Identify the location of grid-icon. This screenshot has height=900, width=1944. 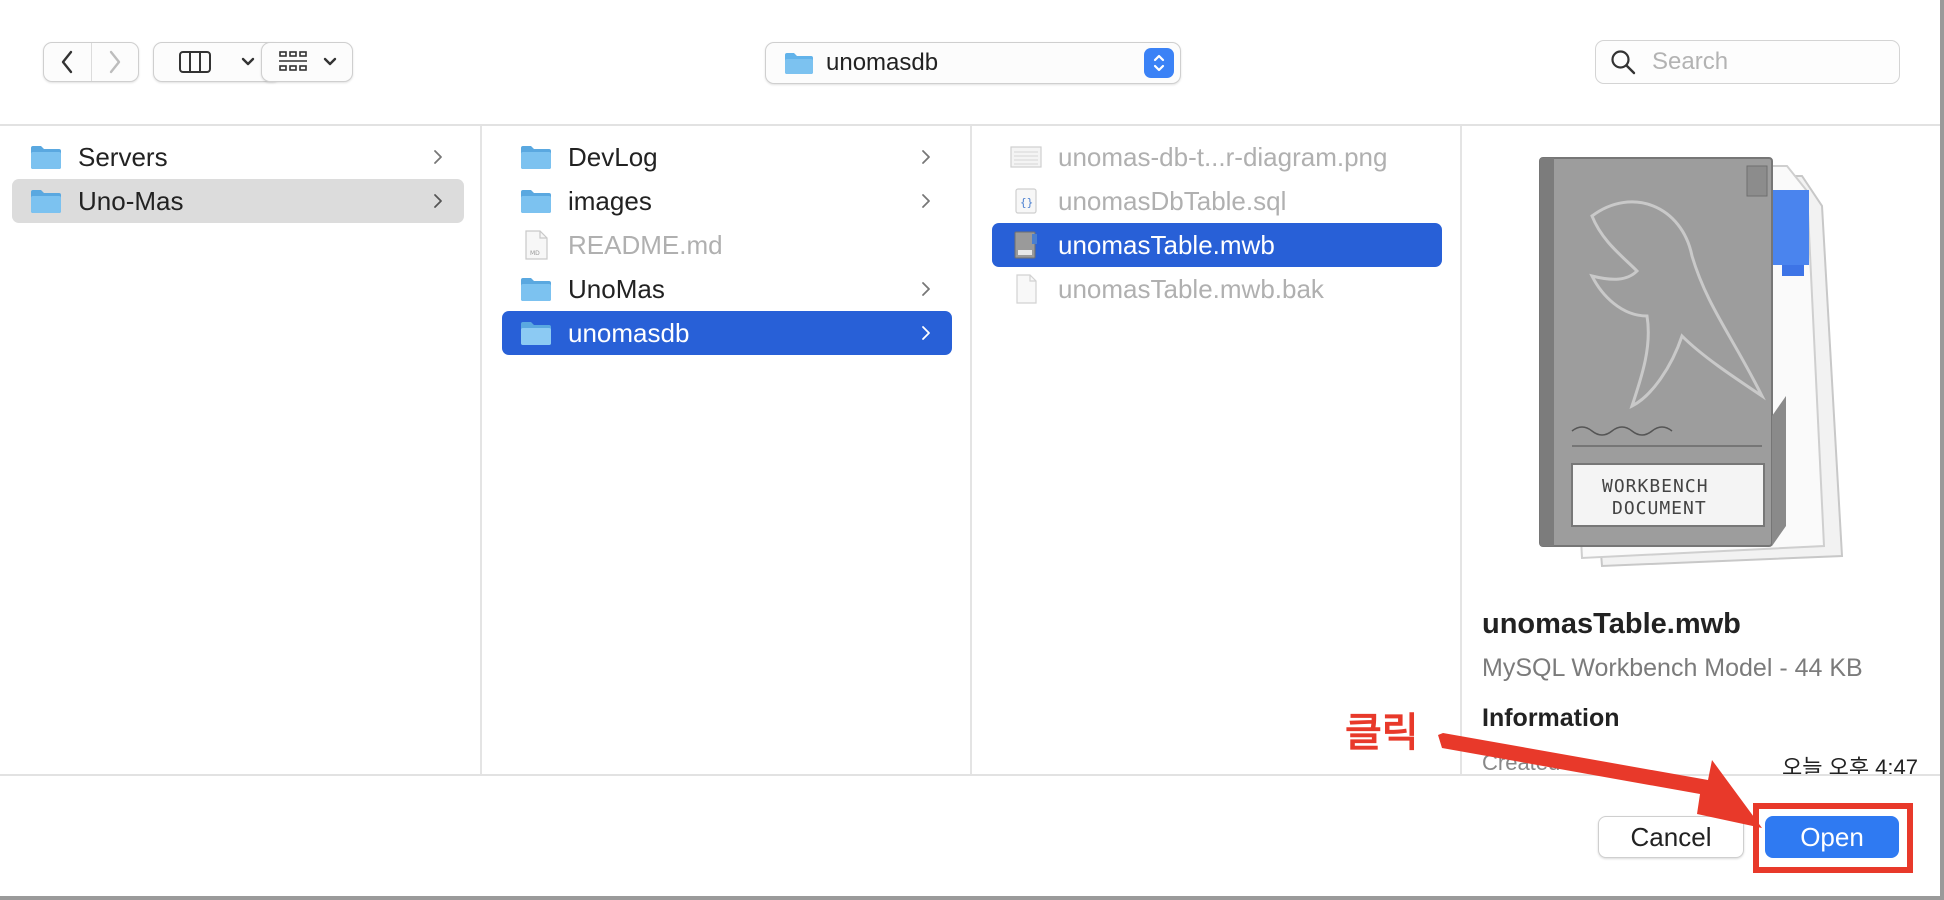
(292, 61).